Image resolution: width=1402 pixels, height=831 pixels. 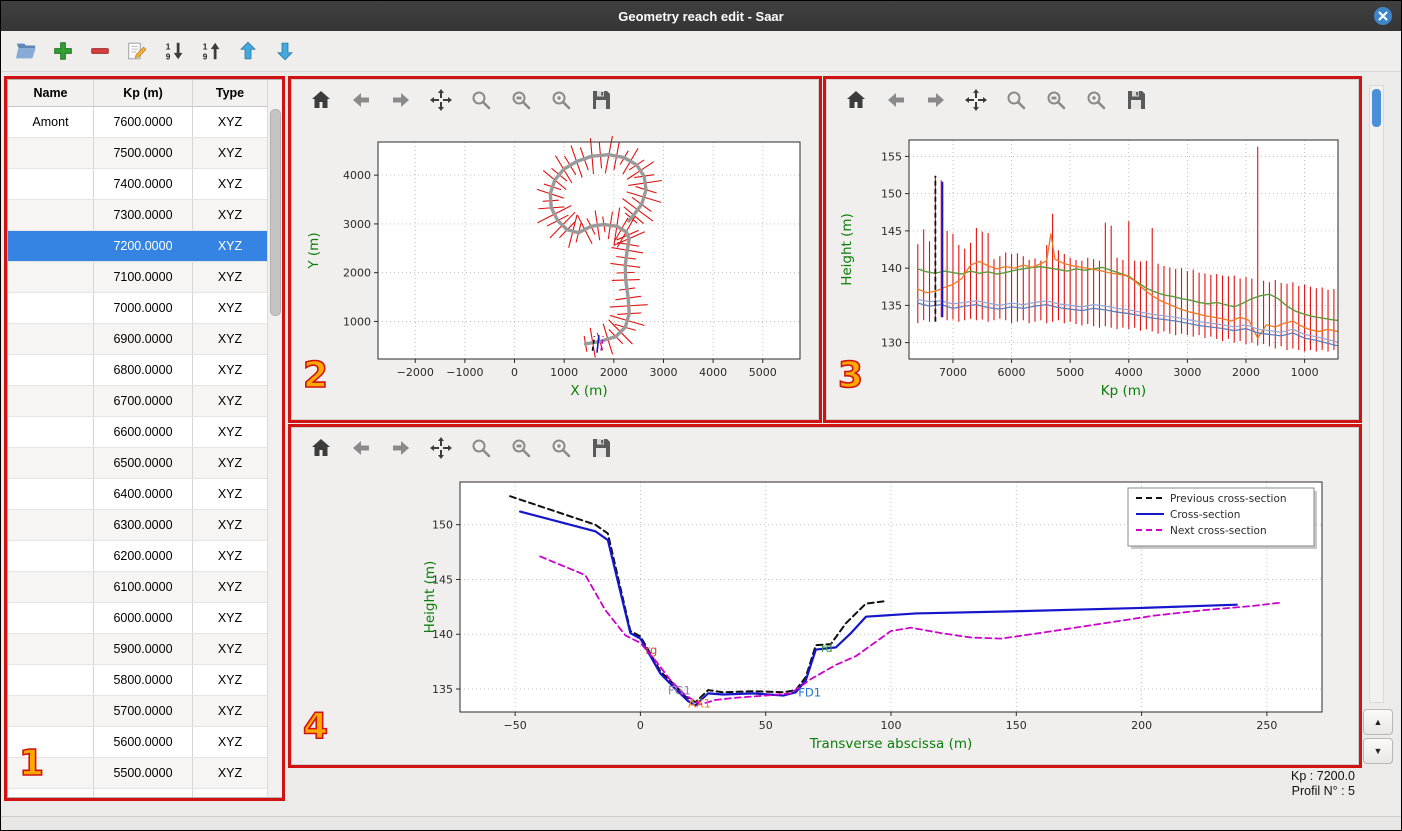 I want to click on svg-text: 250, so click(x=1266, y=725).